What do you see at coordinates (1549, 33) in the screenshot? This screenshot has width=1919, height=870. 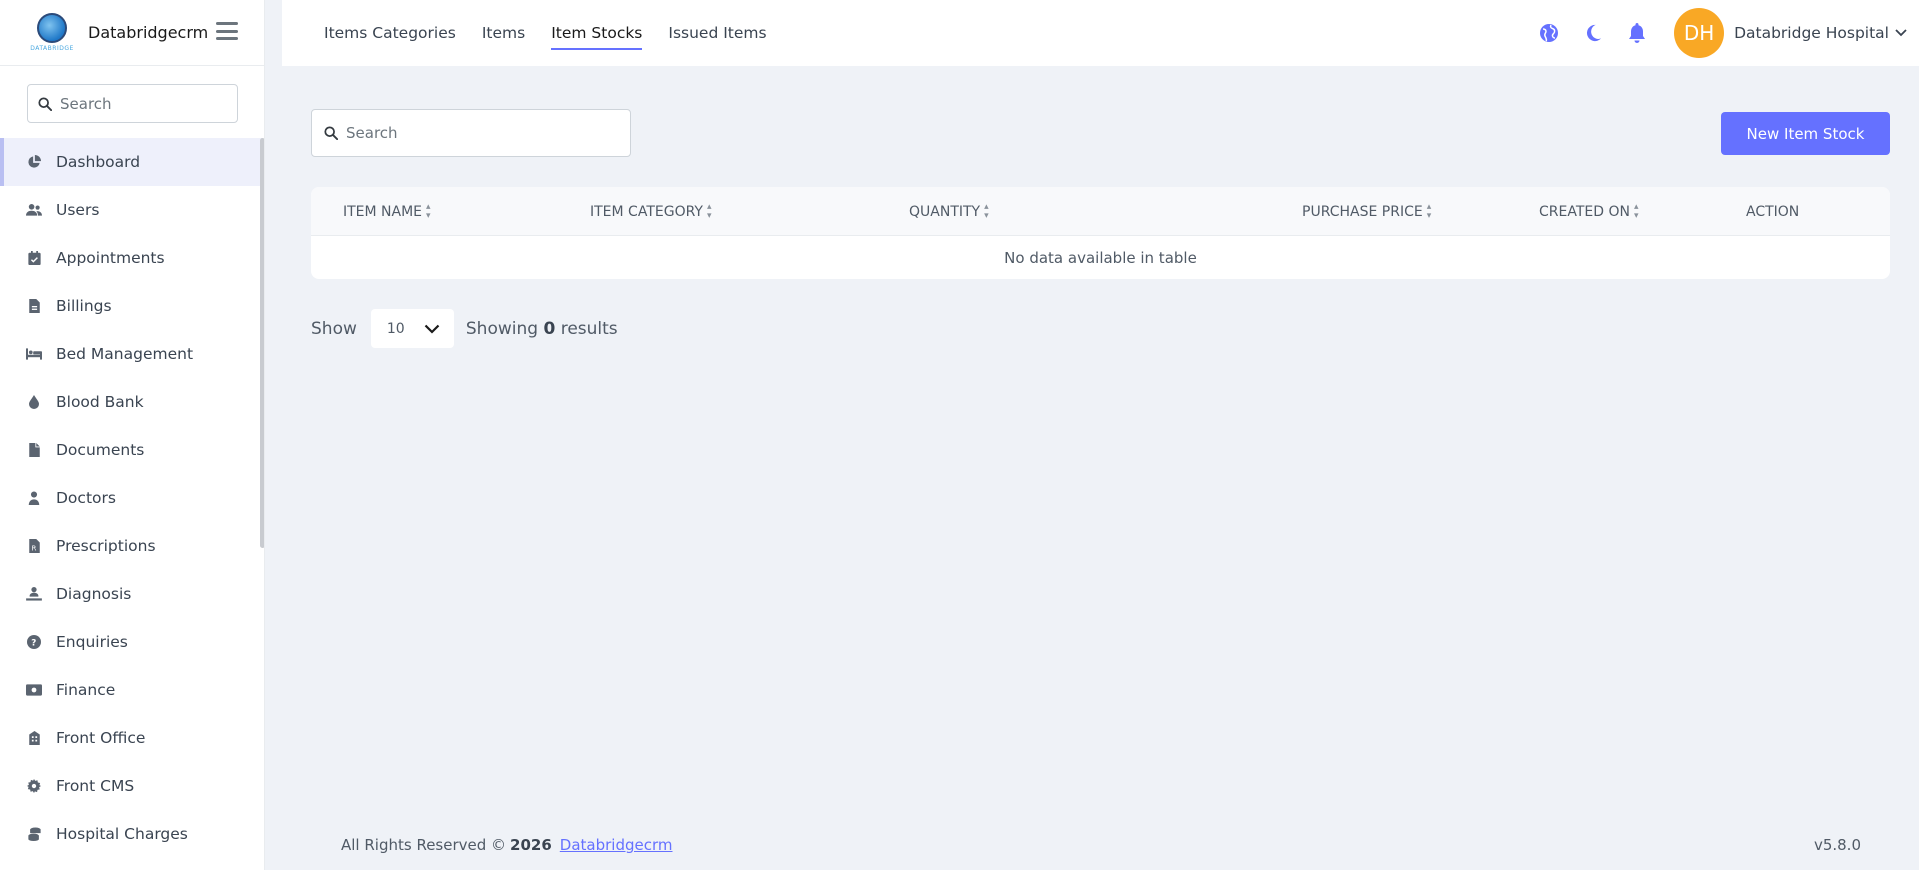 I see `globe-icon` at bounding box center [1549, 33].